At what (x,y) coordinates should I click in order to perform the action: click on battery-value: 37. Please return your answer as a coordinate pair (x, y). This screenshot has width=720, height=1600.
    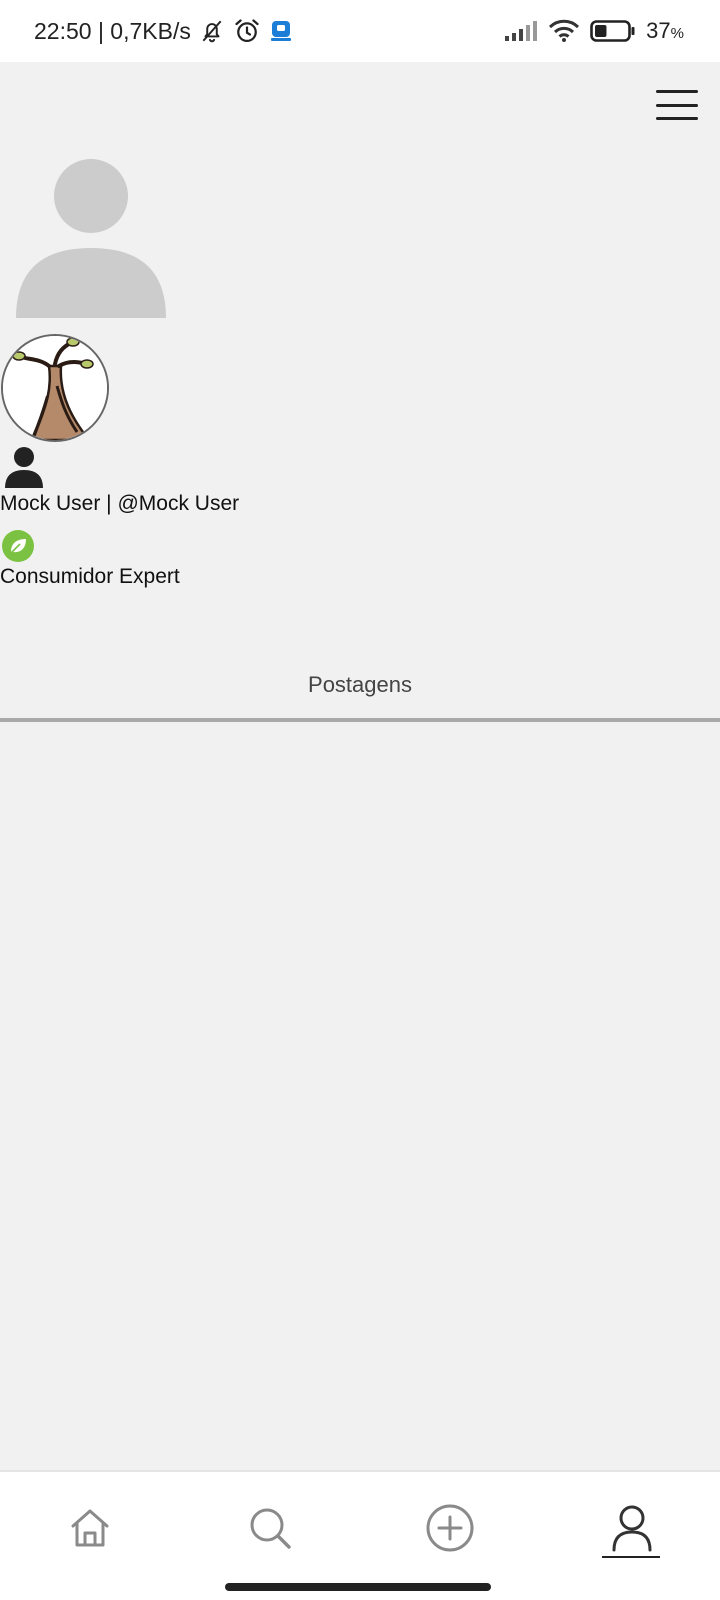
    Looking at the image, I should click on (658, 30).